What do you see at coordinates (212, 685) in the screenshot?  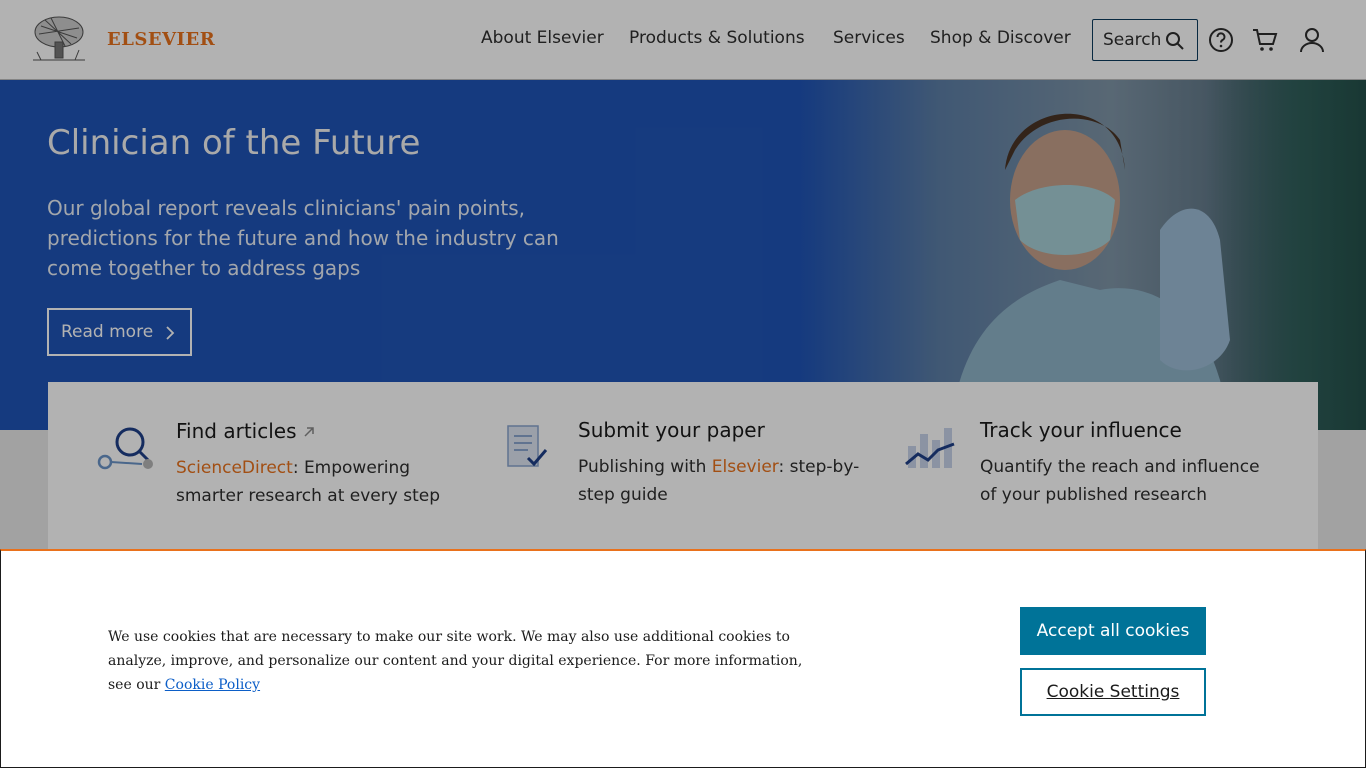 I see `cookie-policy-link: Cookie Policy` at bounding box center [212, 685].